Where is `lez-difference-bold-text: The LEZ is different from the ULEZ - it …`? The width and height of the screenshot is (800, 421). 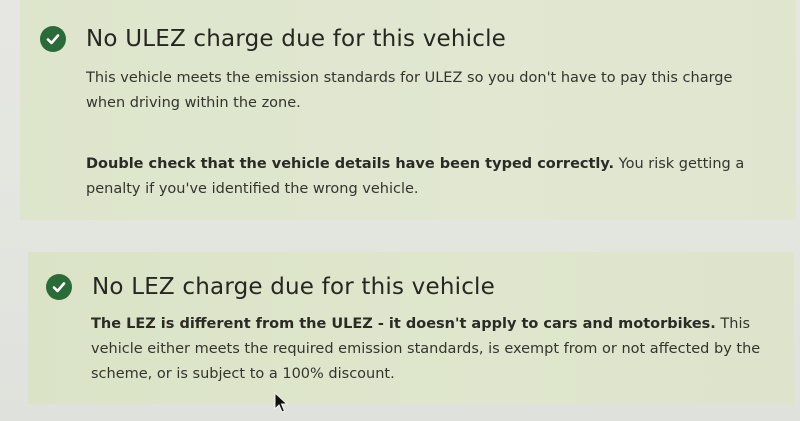
lez-difference-bold-text: The LEZ is different from the ULEZ - it … is located at coordinates (403, 324).